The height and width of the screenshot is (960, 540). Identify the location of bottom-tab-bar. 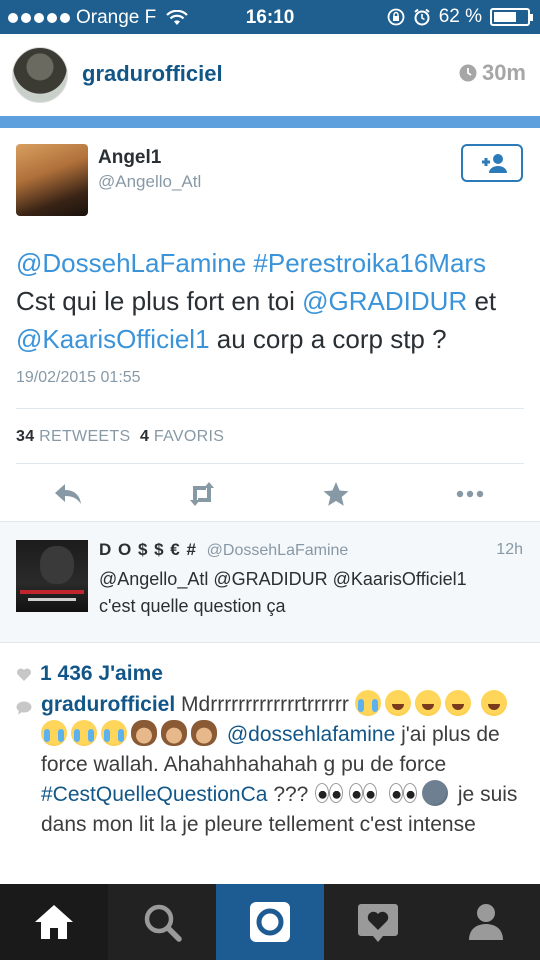
(270, 922).